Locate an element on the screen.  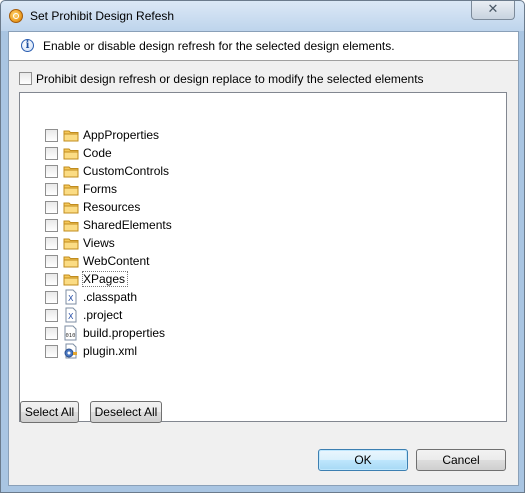
title-bar: Set Prohibit Design Refesh ✕ is located at coordinates (262, 16).